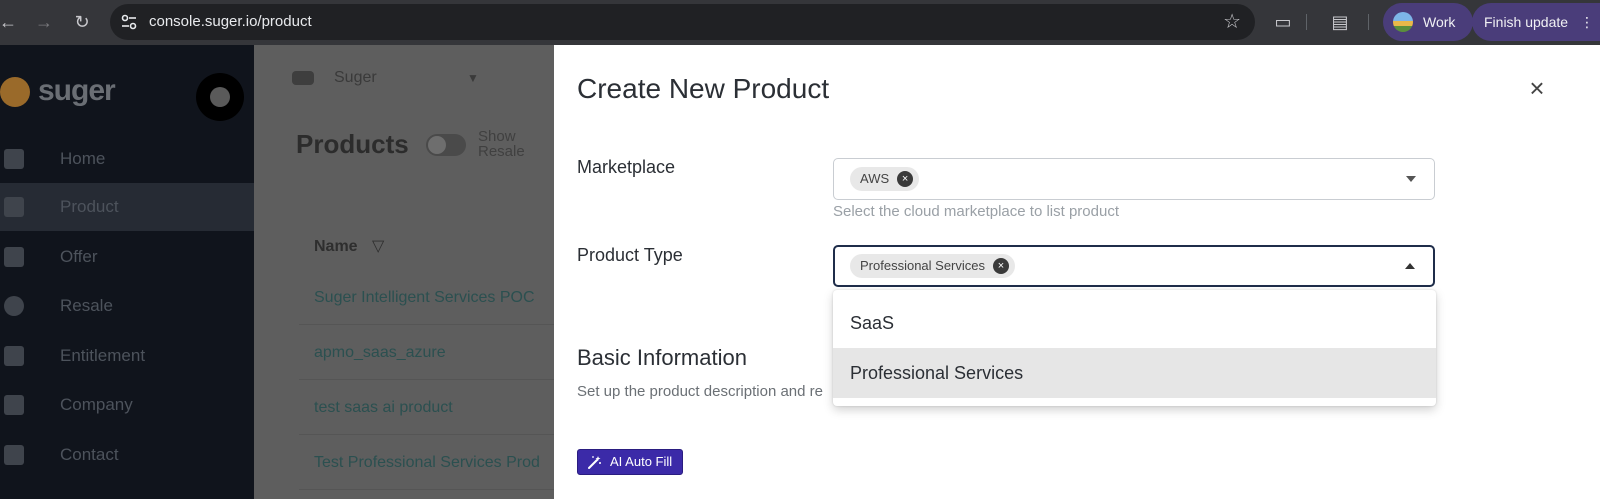 The height and width of the screenshot is (499, 1600). What do you see at coordinates (14, 257) in the screenshot?
I see `offer-icon` at bounding box center [14, 257].